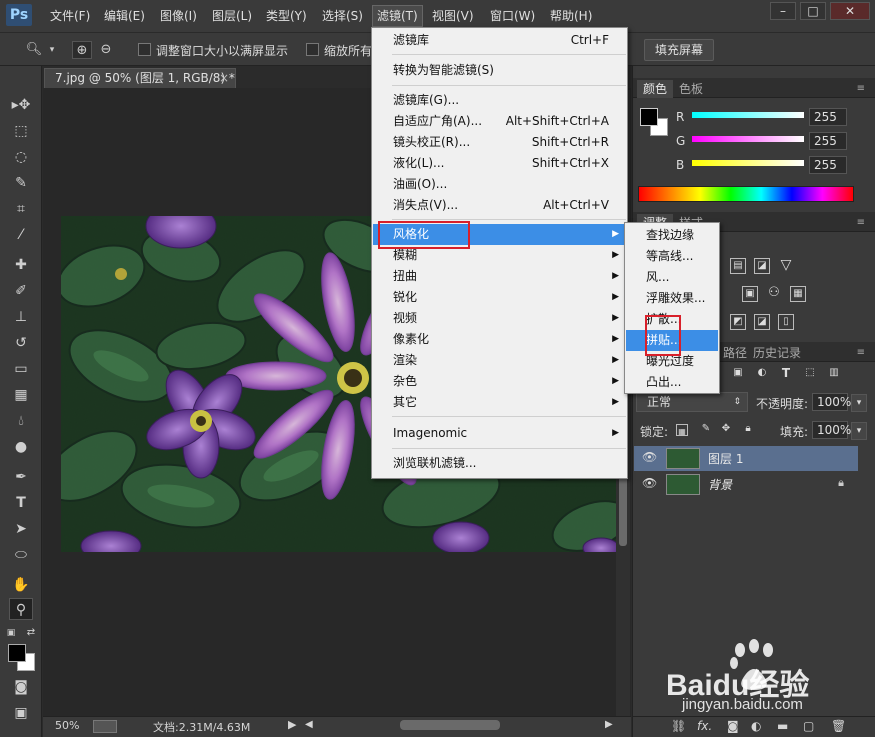  What do you see at coordinates (733, 726) in the screenshot?
I see `add-mask-icon: ◙` at bounding box center [733, 726].